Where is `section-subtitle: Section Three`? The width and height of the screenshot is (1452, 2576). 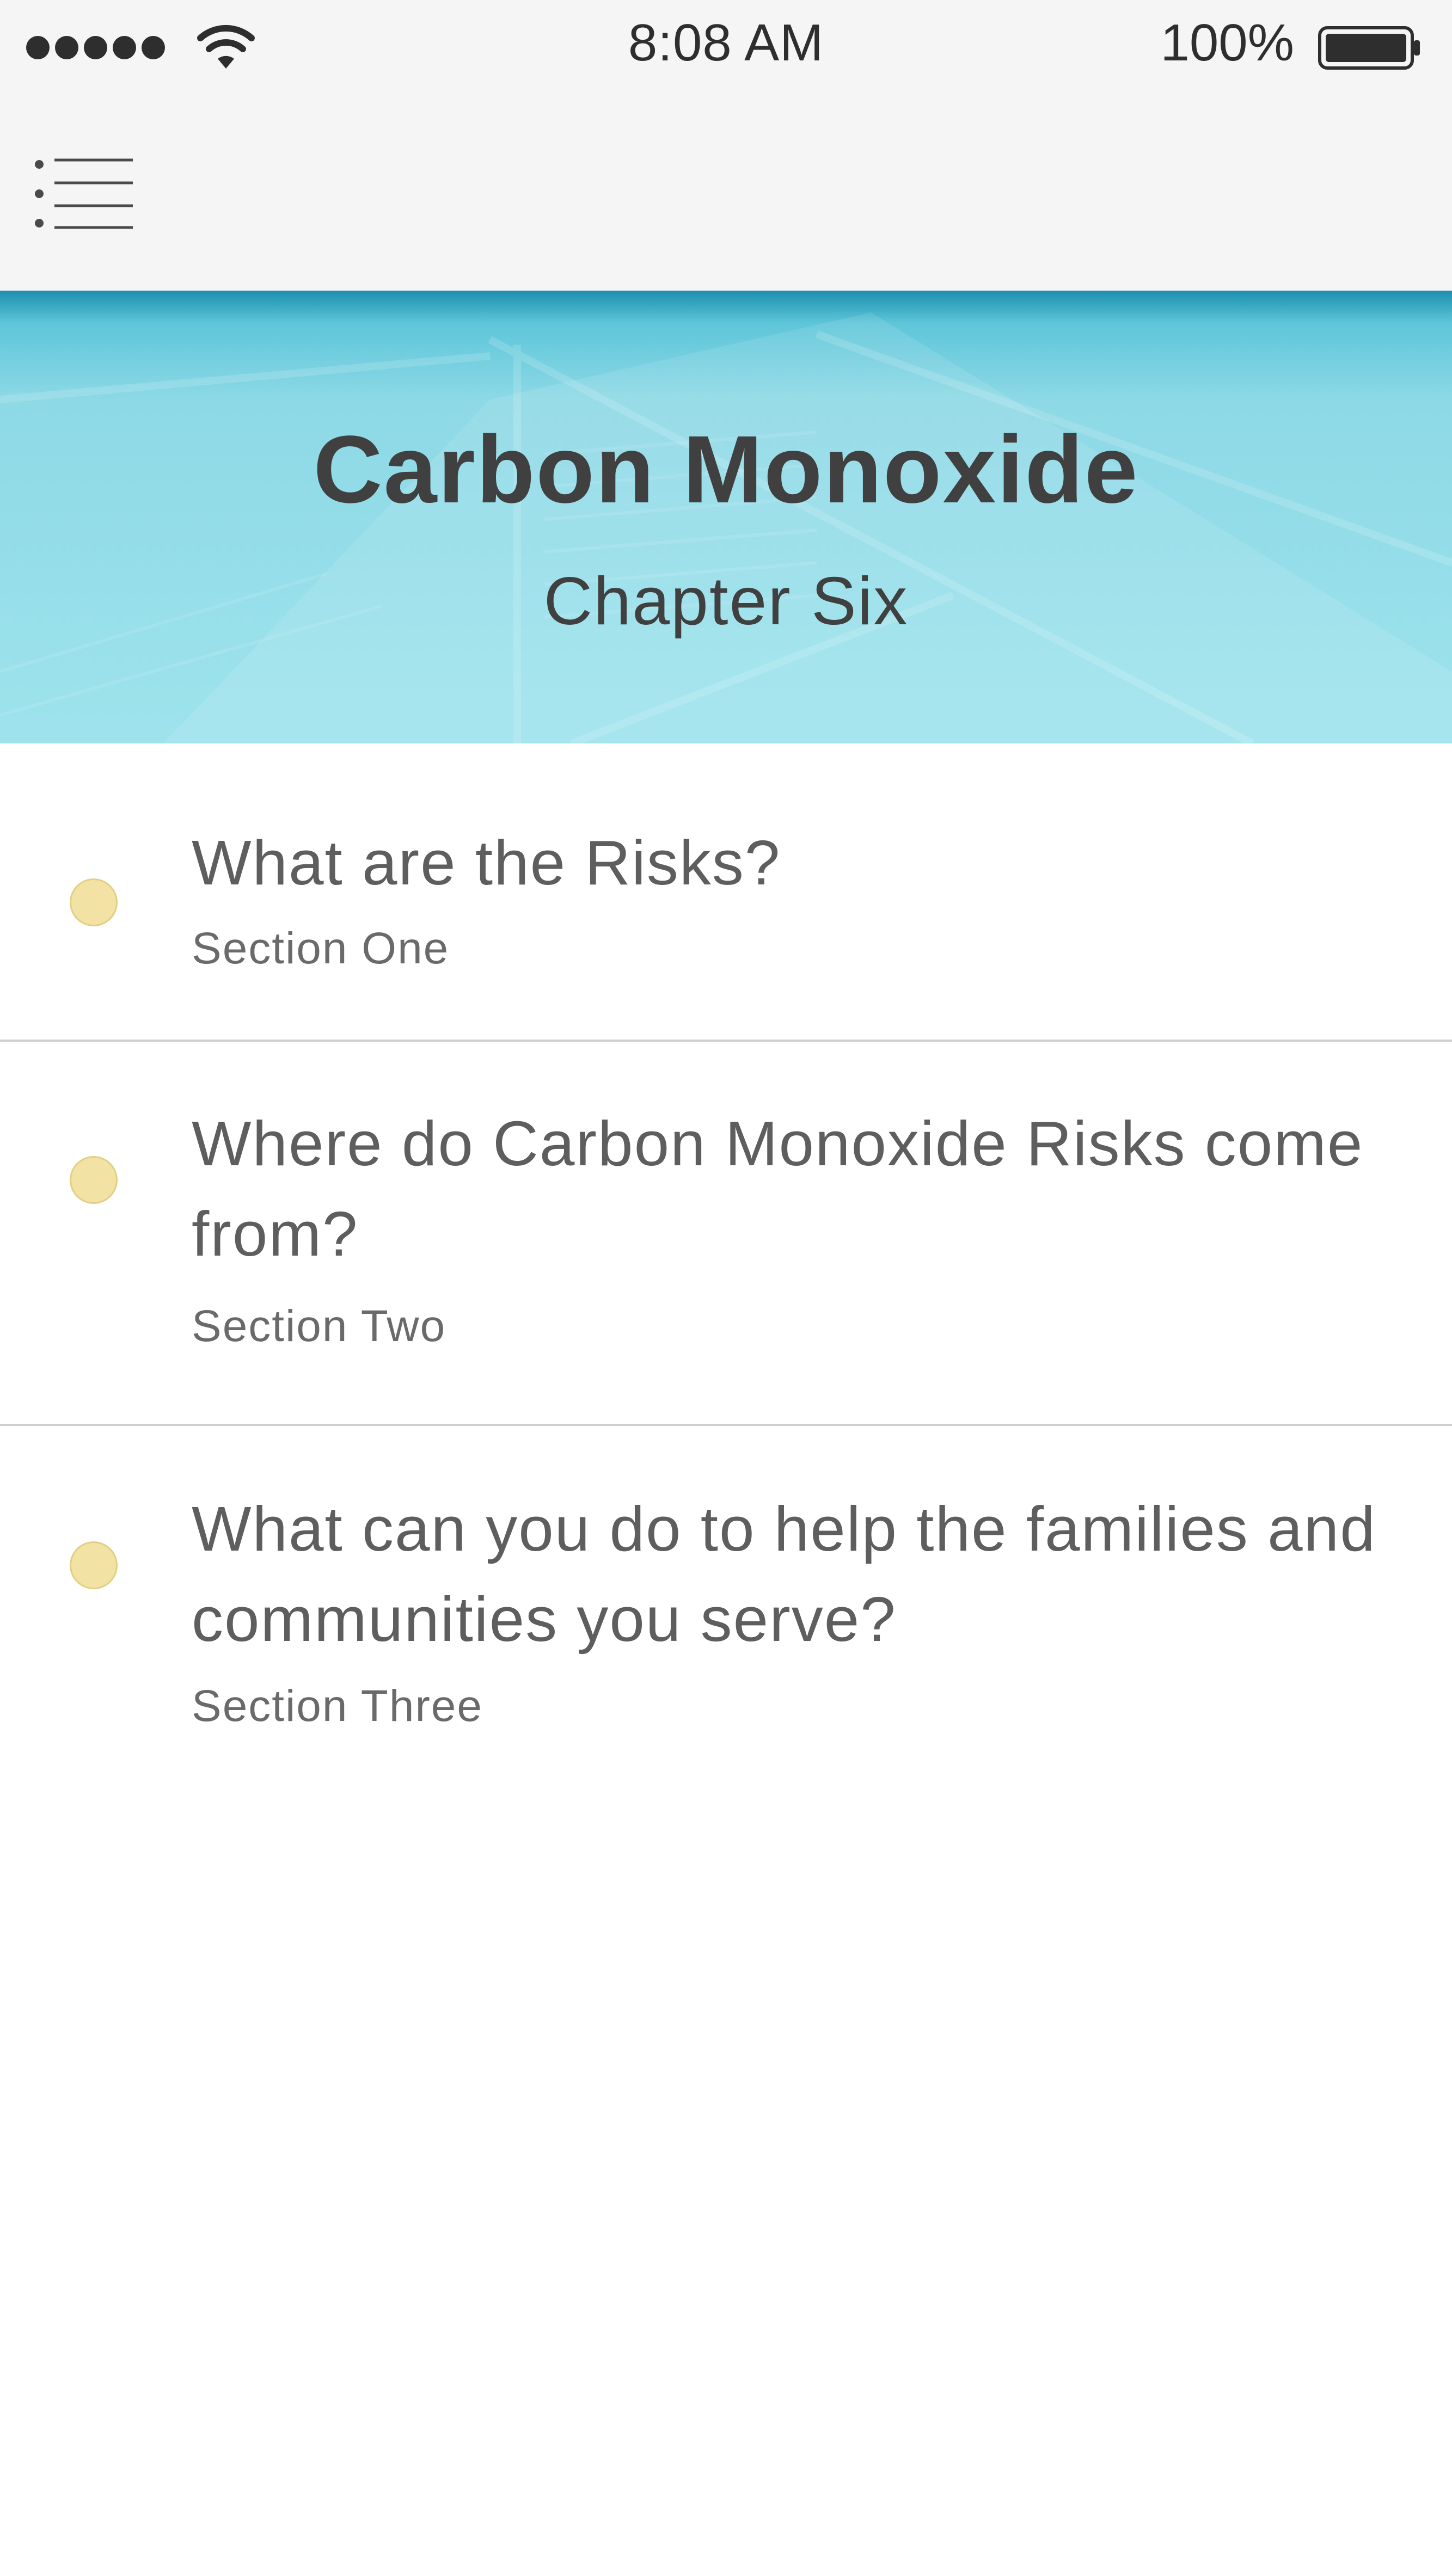
section-subtitle: Section Three is located at coordinates (337, 1706).